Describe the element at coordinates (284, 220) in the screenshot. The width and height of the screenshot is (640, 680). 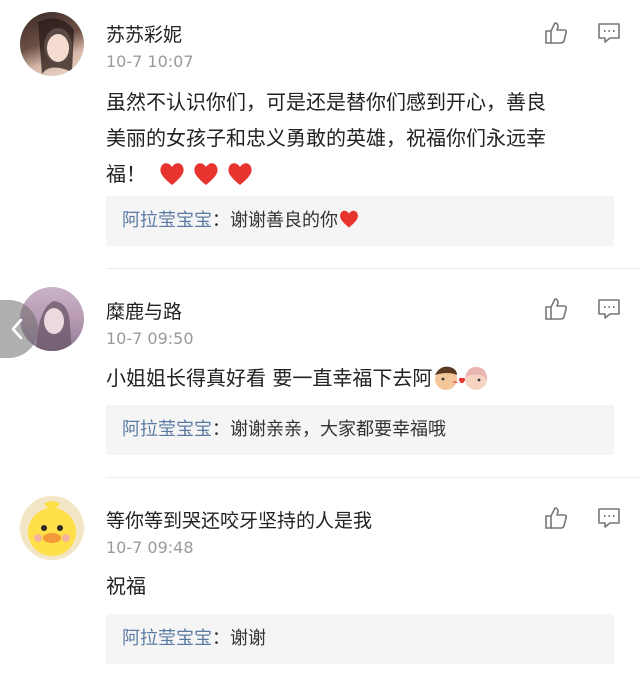
I see `reply-text: 谢谢善良的你` at that location.